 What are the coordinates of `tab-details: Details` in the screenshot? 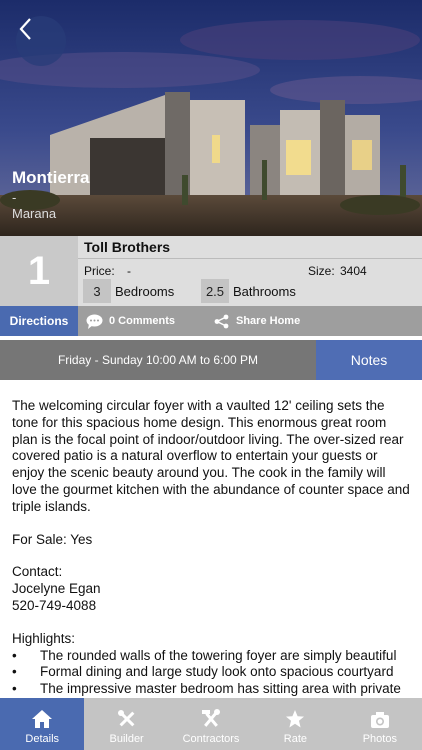 It's located at (42, 724).